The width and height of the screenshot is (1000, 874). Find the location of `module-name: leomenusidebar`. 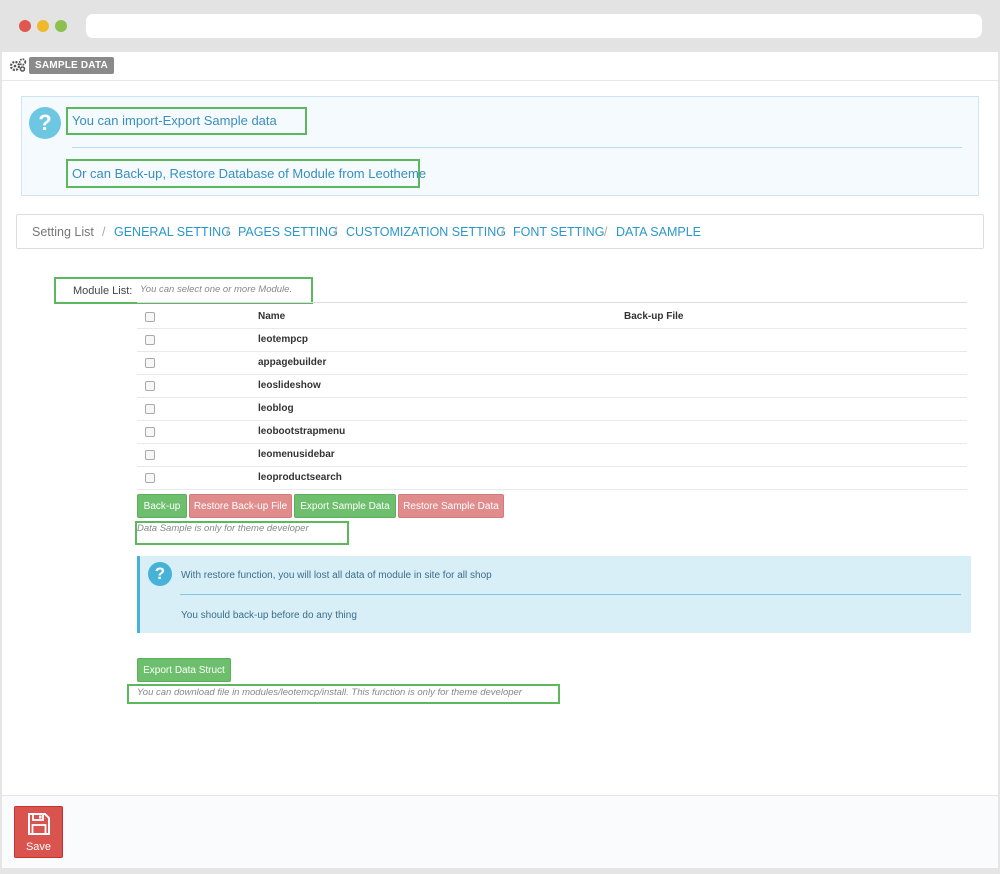

module-name: leomenusidebar is located at coordinates (296, 454).